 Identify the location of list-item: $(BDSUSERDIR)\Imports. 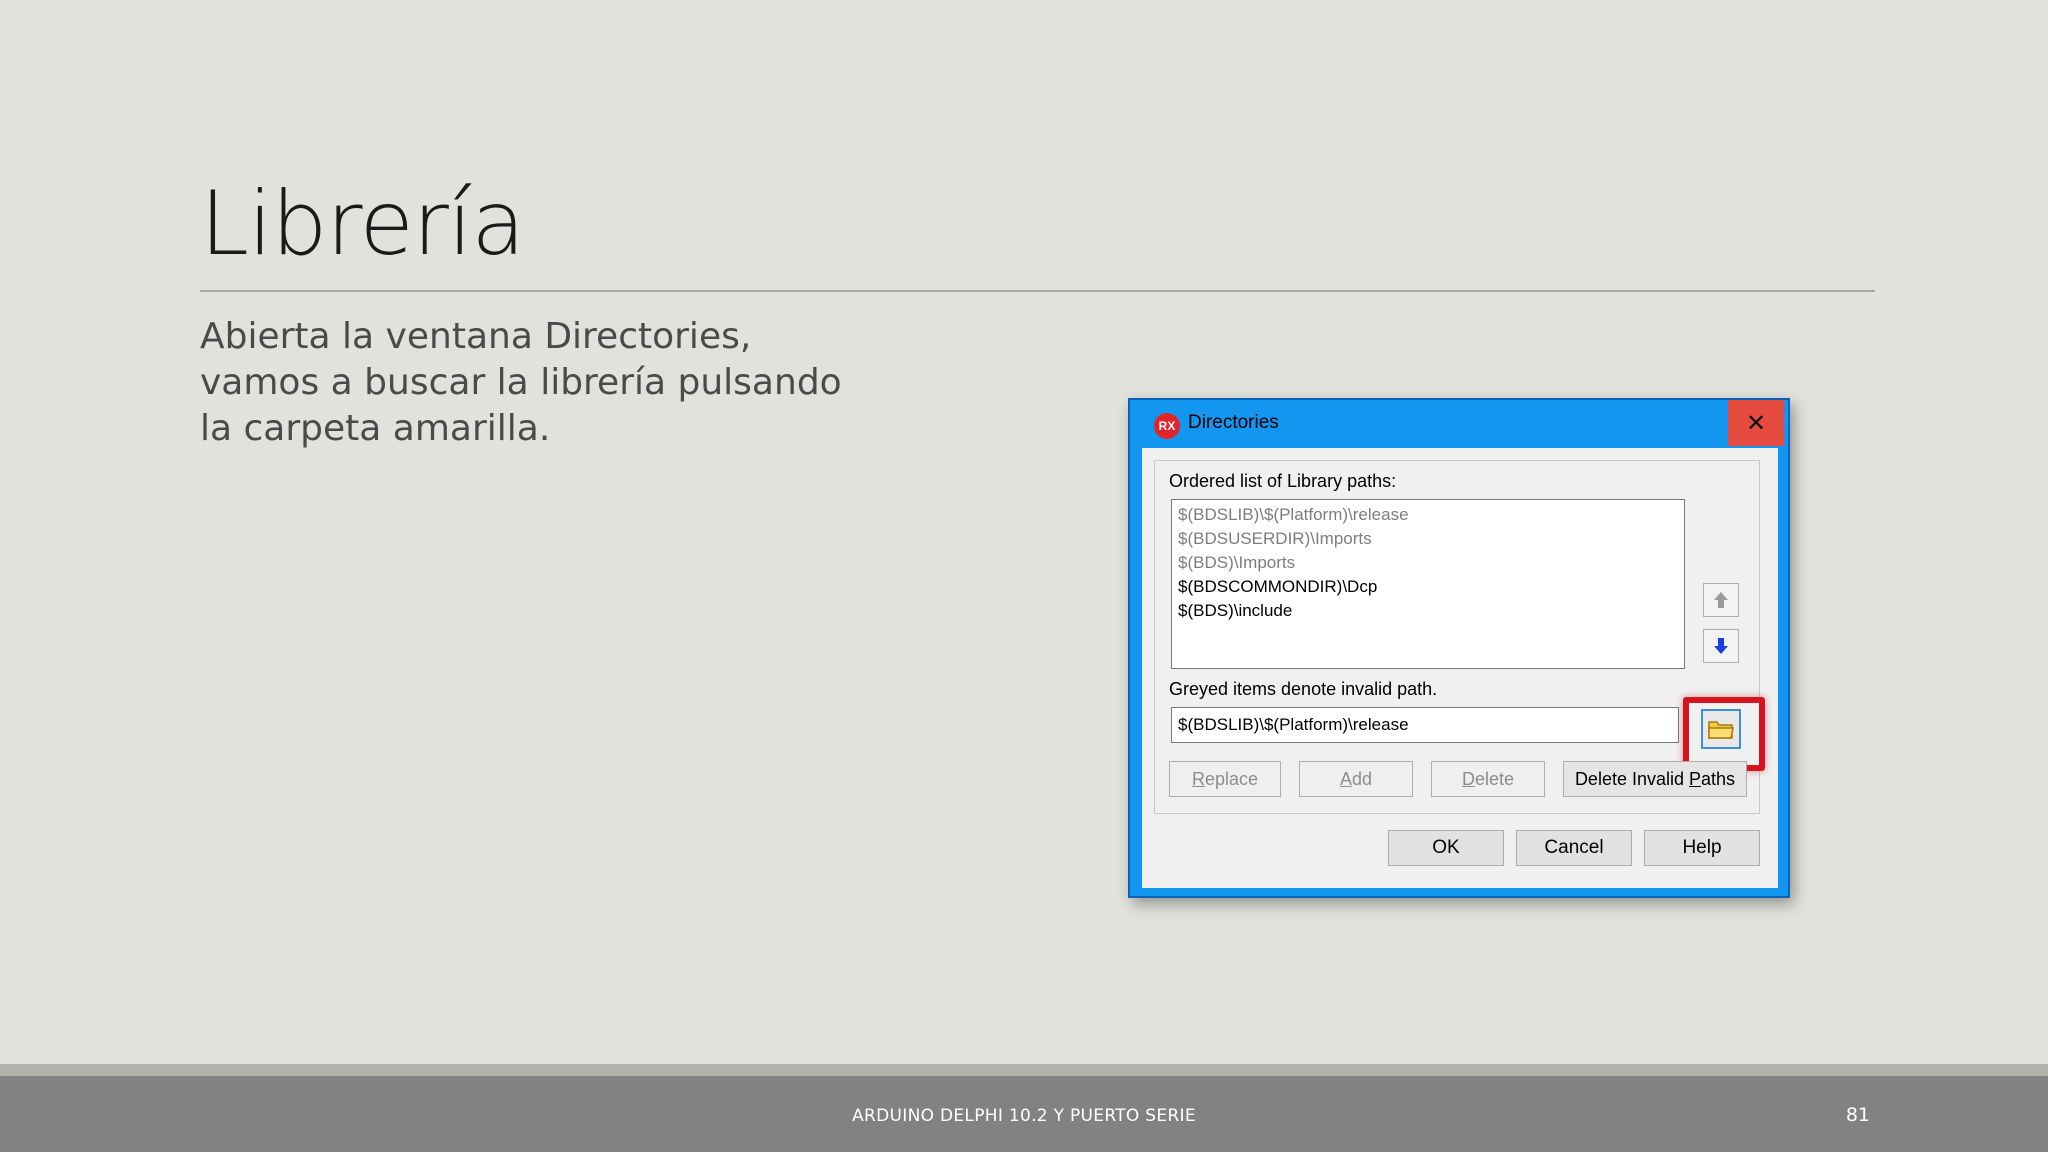
(1428, 539).